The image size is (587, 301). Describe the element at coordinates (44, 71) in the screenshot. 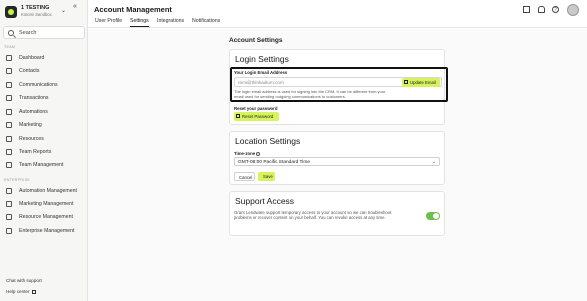

I see `sidebar-item-contacts: Contacts` at that location.